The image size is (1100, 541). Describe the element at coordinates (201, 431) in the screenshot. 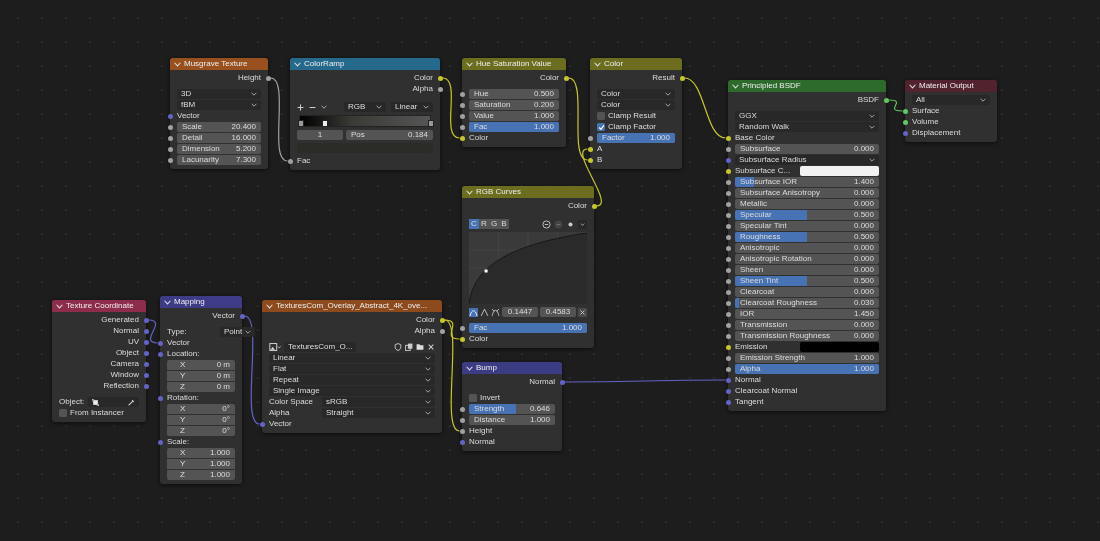

I see `number-field: Z 0°` at that location.